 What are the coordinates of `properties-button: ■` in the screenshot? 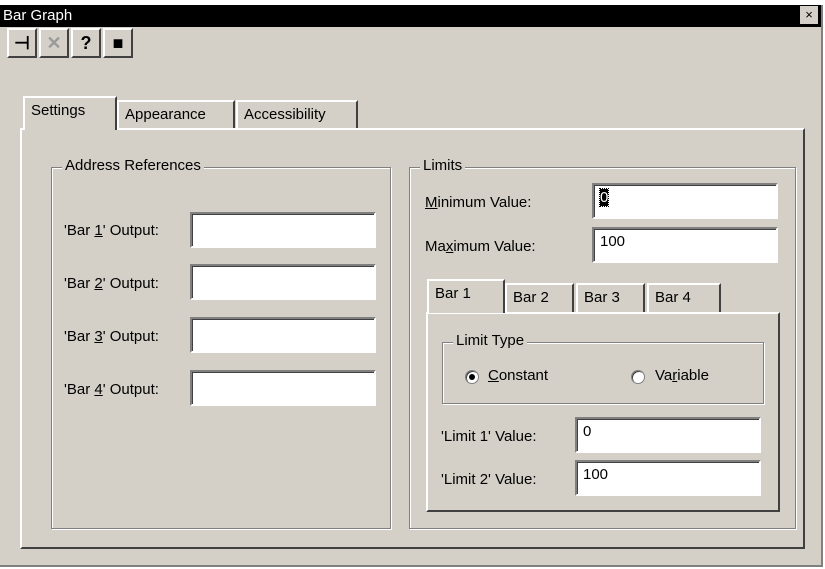 It's located at (118, 43).